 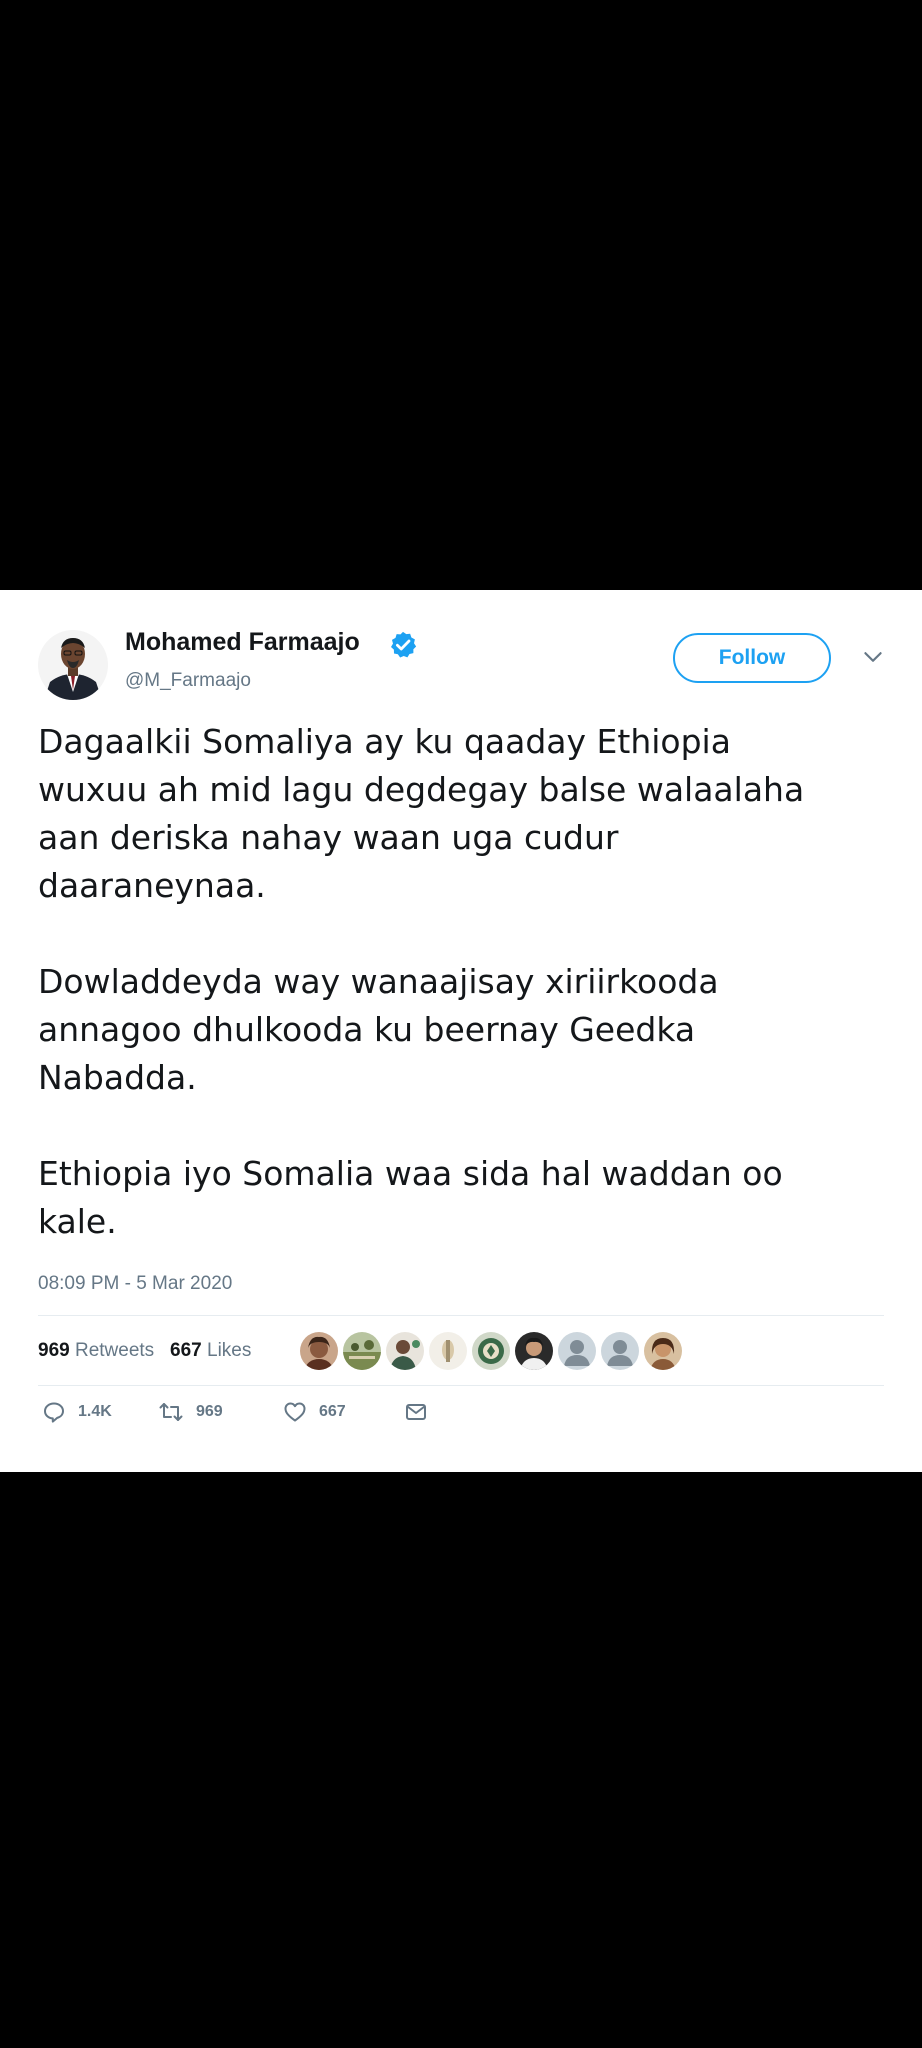 I want to click on direct-message-icon, so click(x=416, y=1412).